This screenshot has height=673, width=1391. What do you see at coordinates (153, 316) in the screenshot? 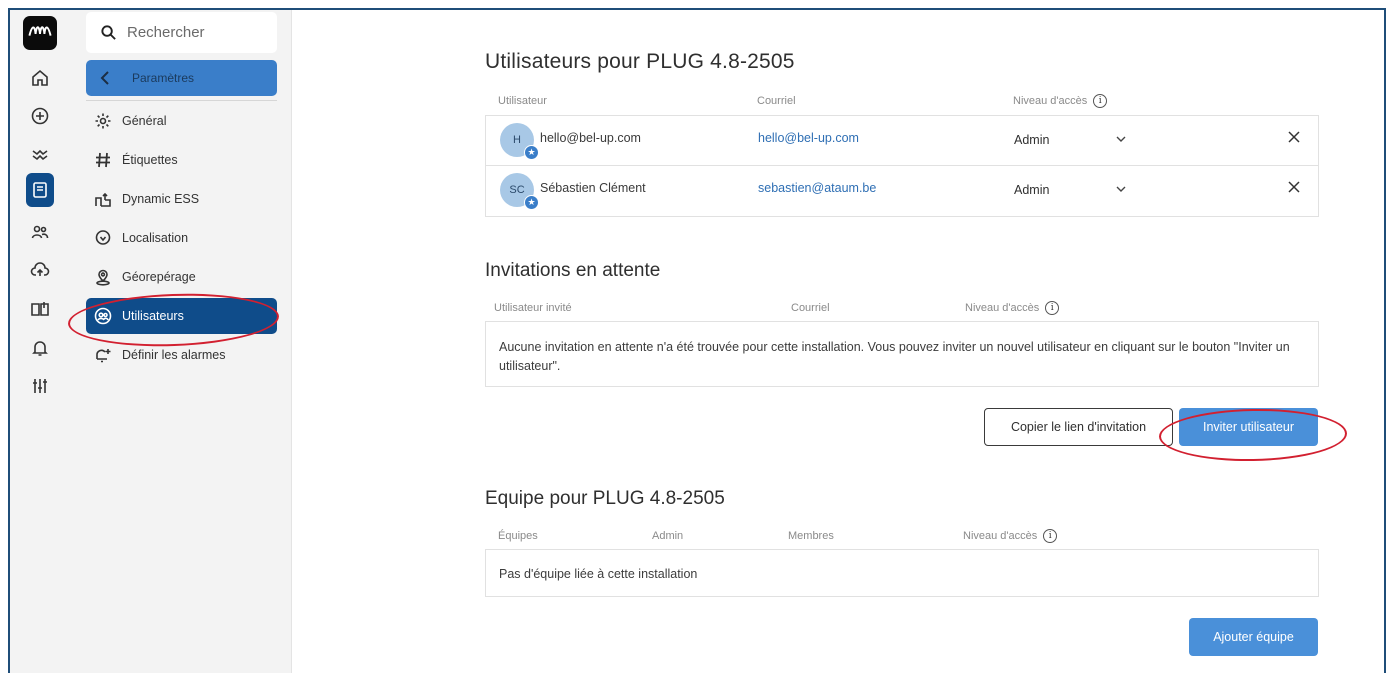
I see `nav-label: Utilisateurs` at bounding box center [153, 316].